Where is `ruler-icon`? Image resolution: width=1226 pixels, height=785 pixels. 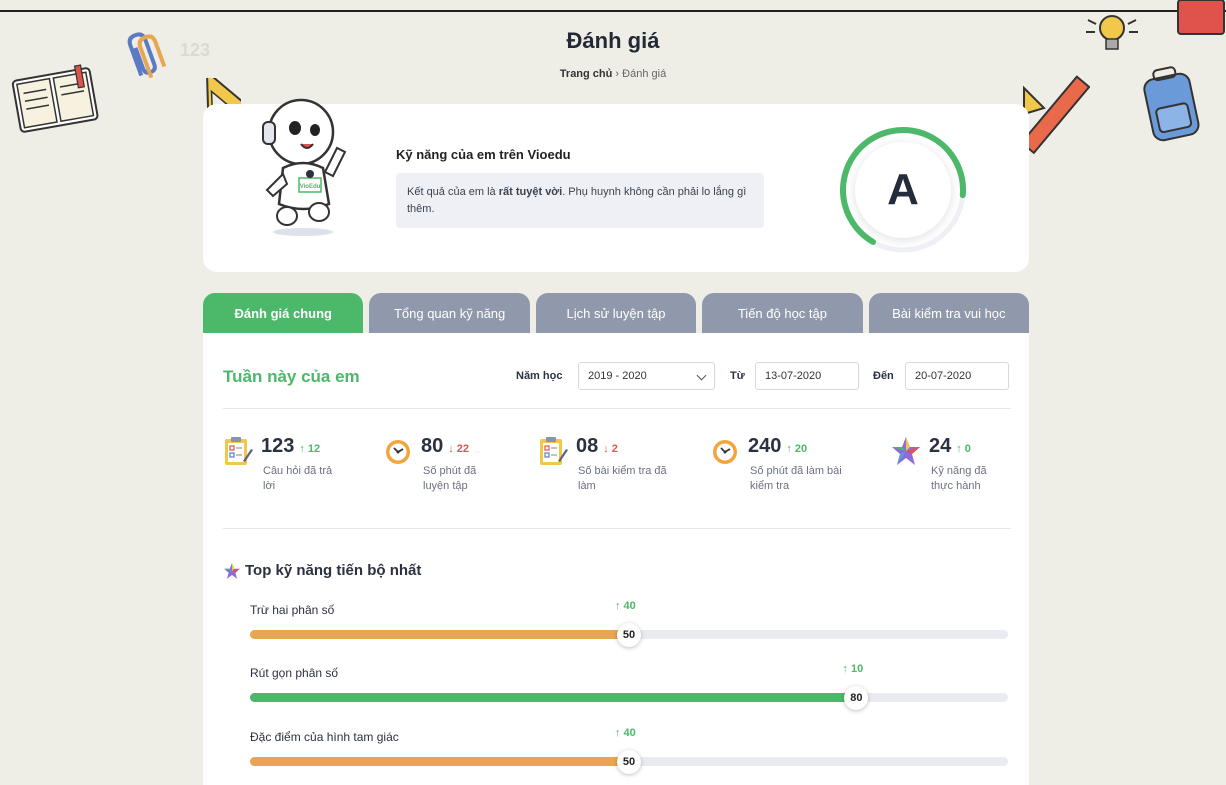
ruler-icon is located at coordinates (1055, 115).